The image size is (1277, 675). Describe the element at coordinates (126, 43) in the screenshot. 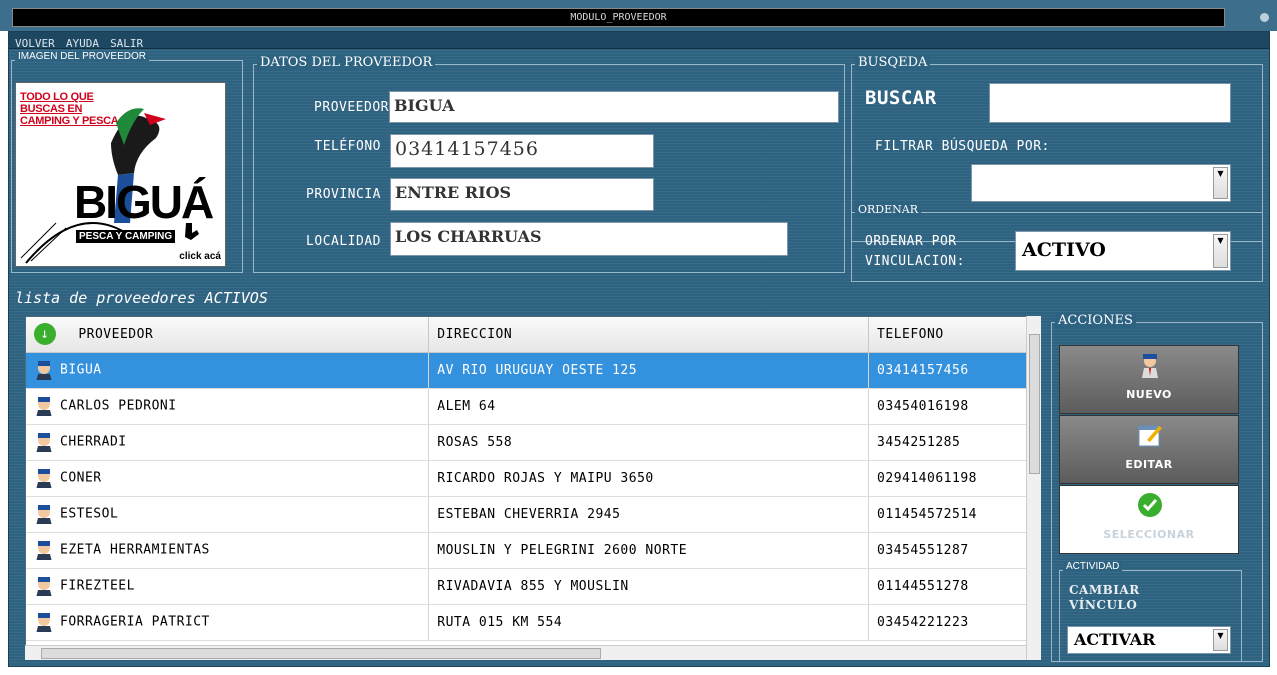

I see `menu-salir: SALIR` at that location.